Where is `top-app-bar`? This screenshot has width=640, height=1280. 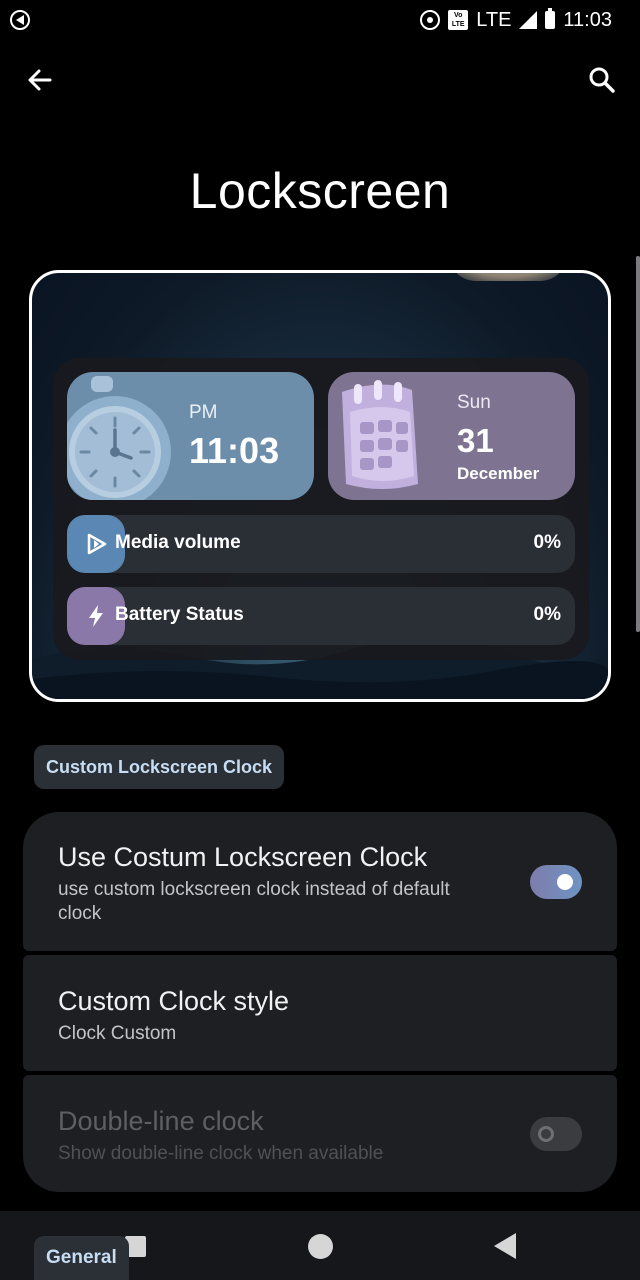 top-app-bar is located at coordinates (320, 81).